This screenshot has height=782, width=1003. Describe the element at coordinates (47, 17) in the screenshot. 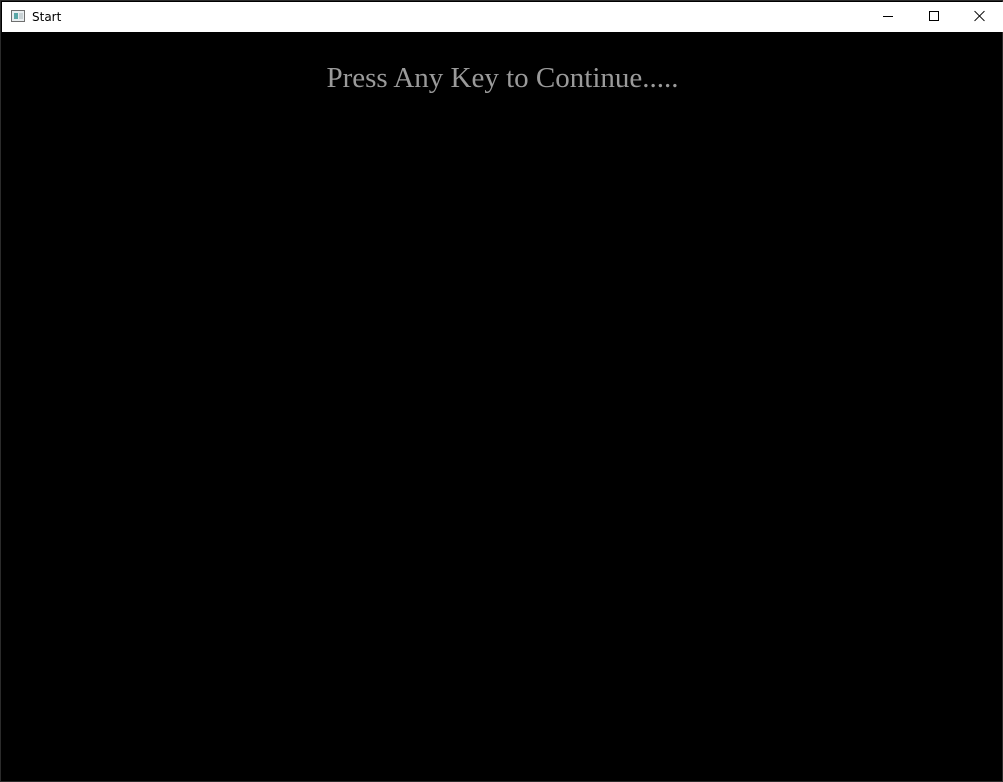

I see `window-title: Start` at that location.